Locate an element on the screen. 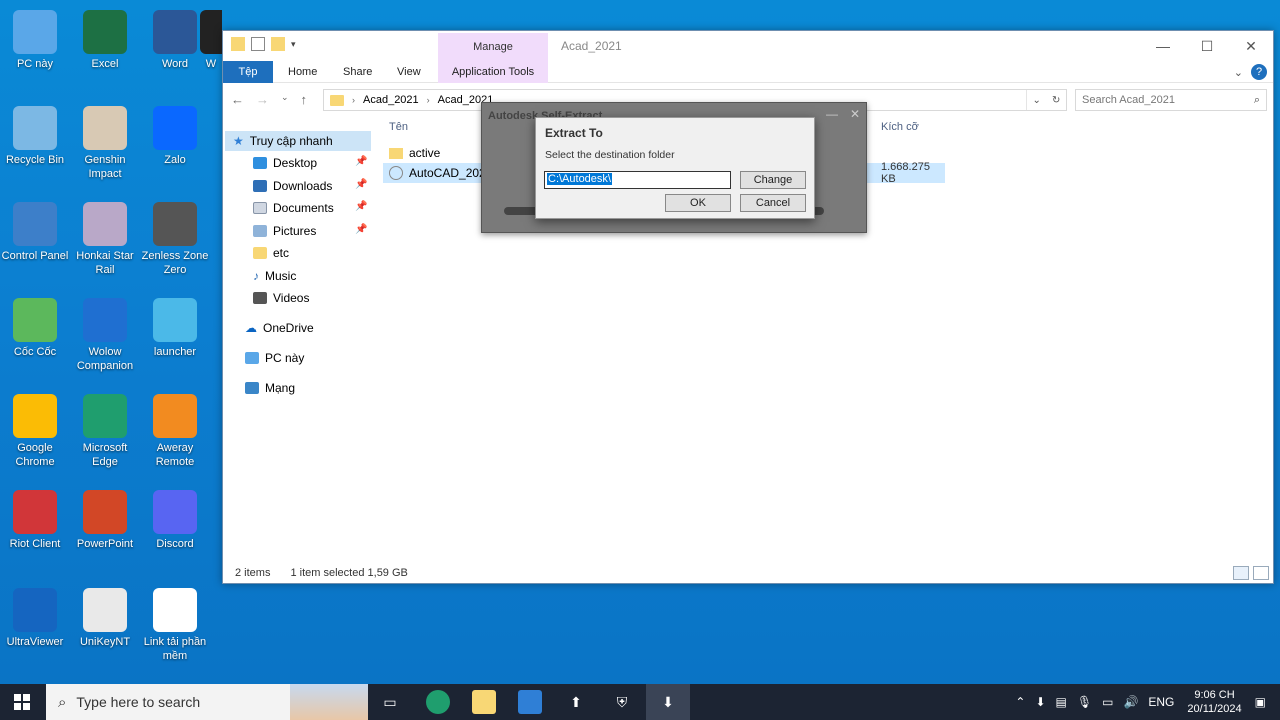 The width and height of the screenshot is (1280, 720). shield-icon: ⛨ is located at coordinates (622, 702).